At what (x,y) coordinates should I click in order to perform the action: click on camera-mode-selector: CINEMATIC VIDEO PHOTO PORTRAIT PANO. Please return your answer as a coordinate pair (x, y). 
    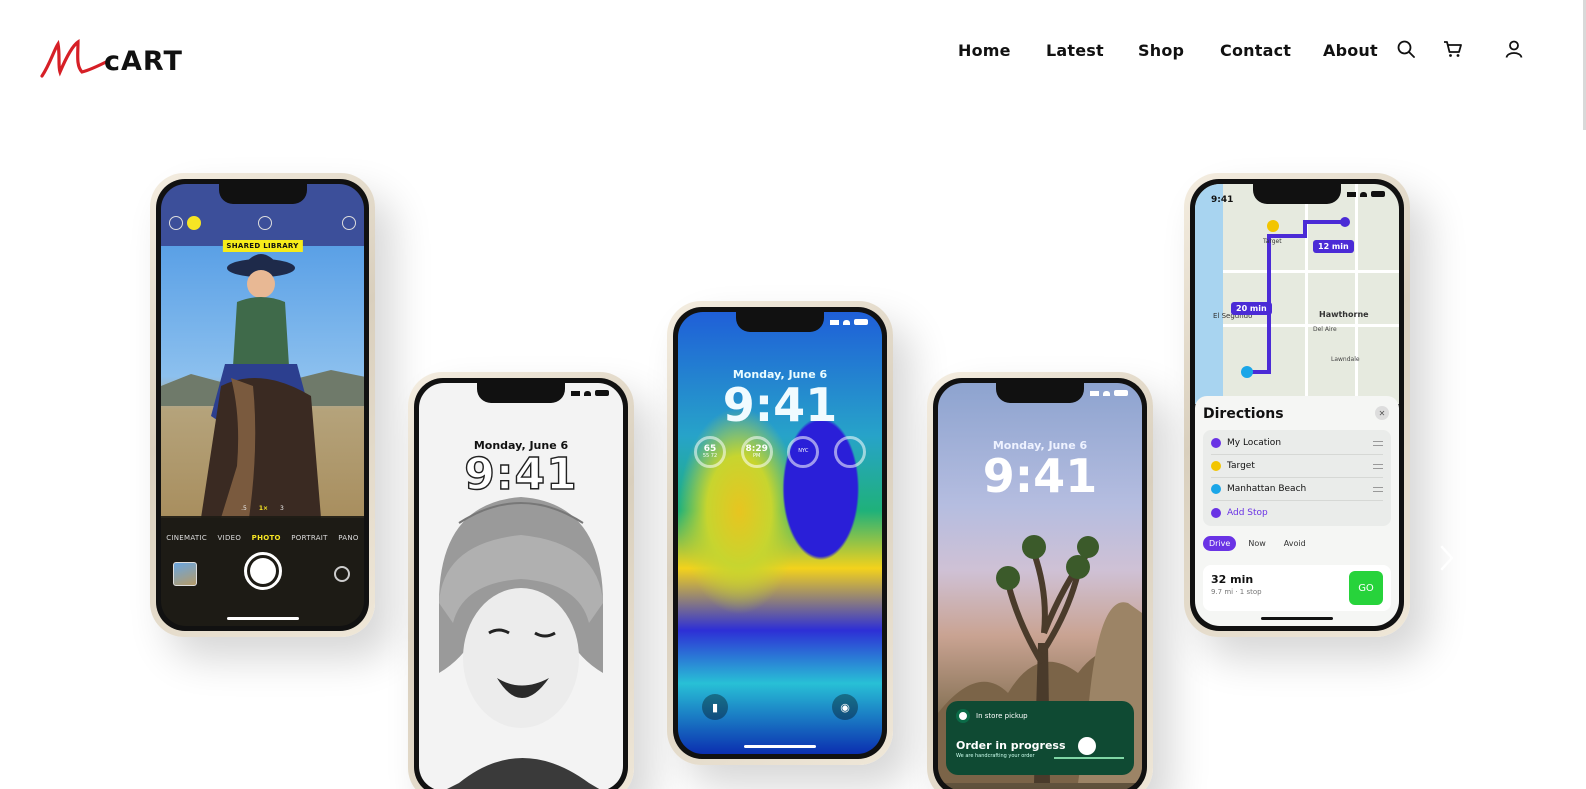
    Looking at the image, I should click on (262, 538).